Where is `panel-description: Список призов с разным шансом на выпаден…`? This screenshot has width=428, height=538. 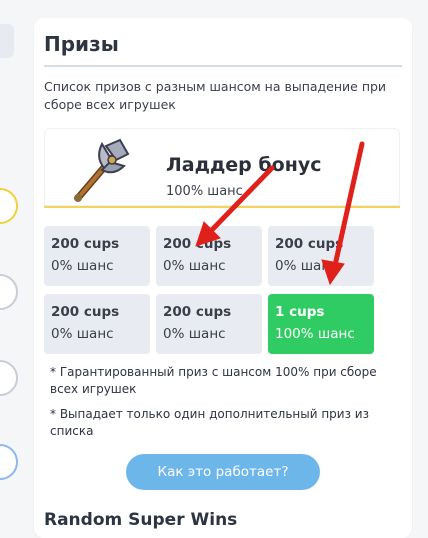
panel-description: Список призов с разным шансом на выпаден… is located at coordinates (215, 95).